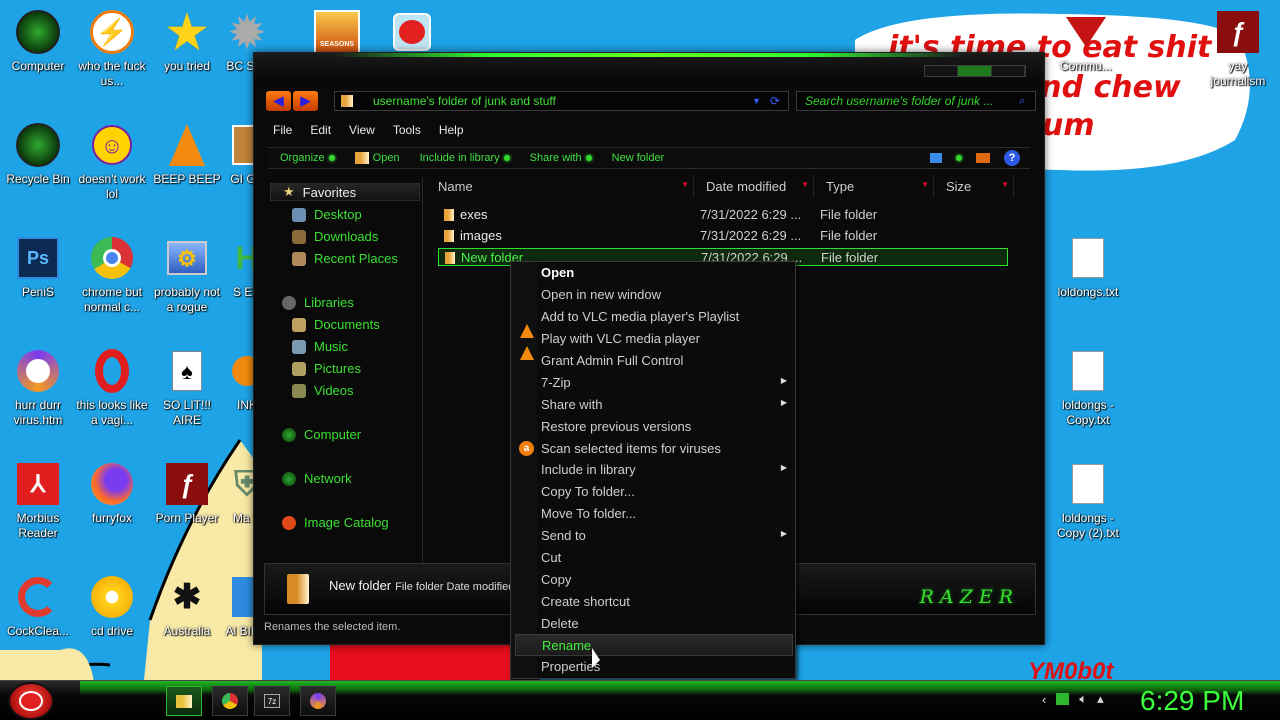  Describe the element at coordinates (654, 602) in the screenshot. I see `menu-item-create-shortcut: Create shortcut` at that location.